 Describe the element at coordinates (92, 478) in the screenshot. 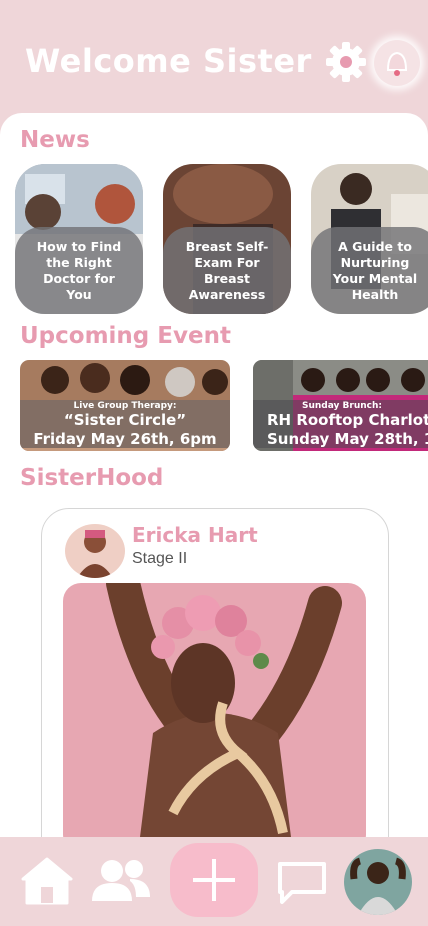

I see `sisterhood-section-title: SisterHood` at that location.